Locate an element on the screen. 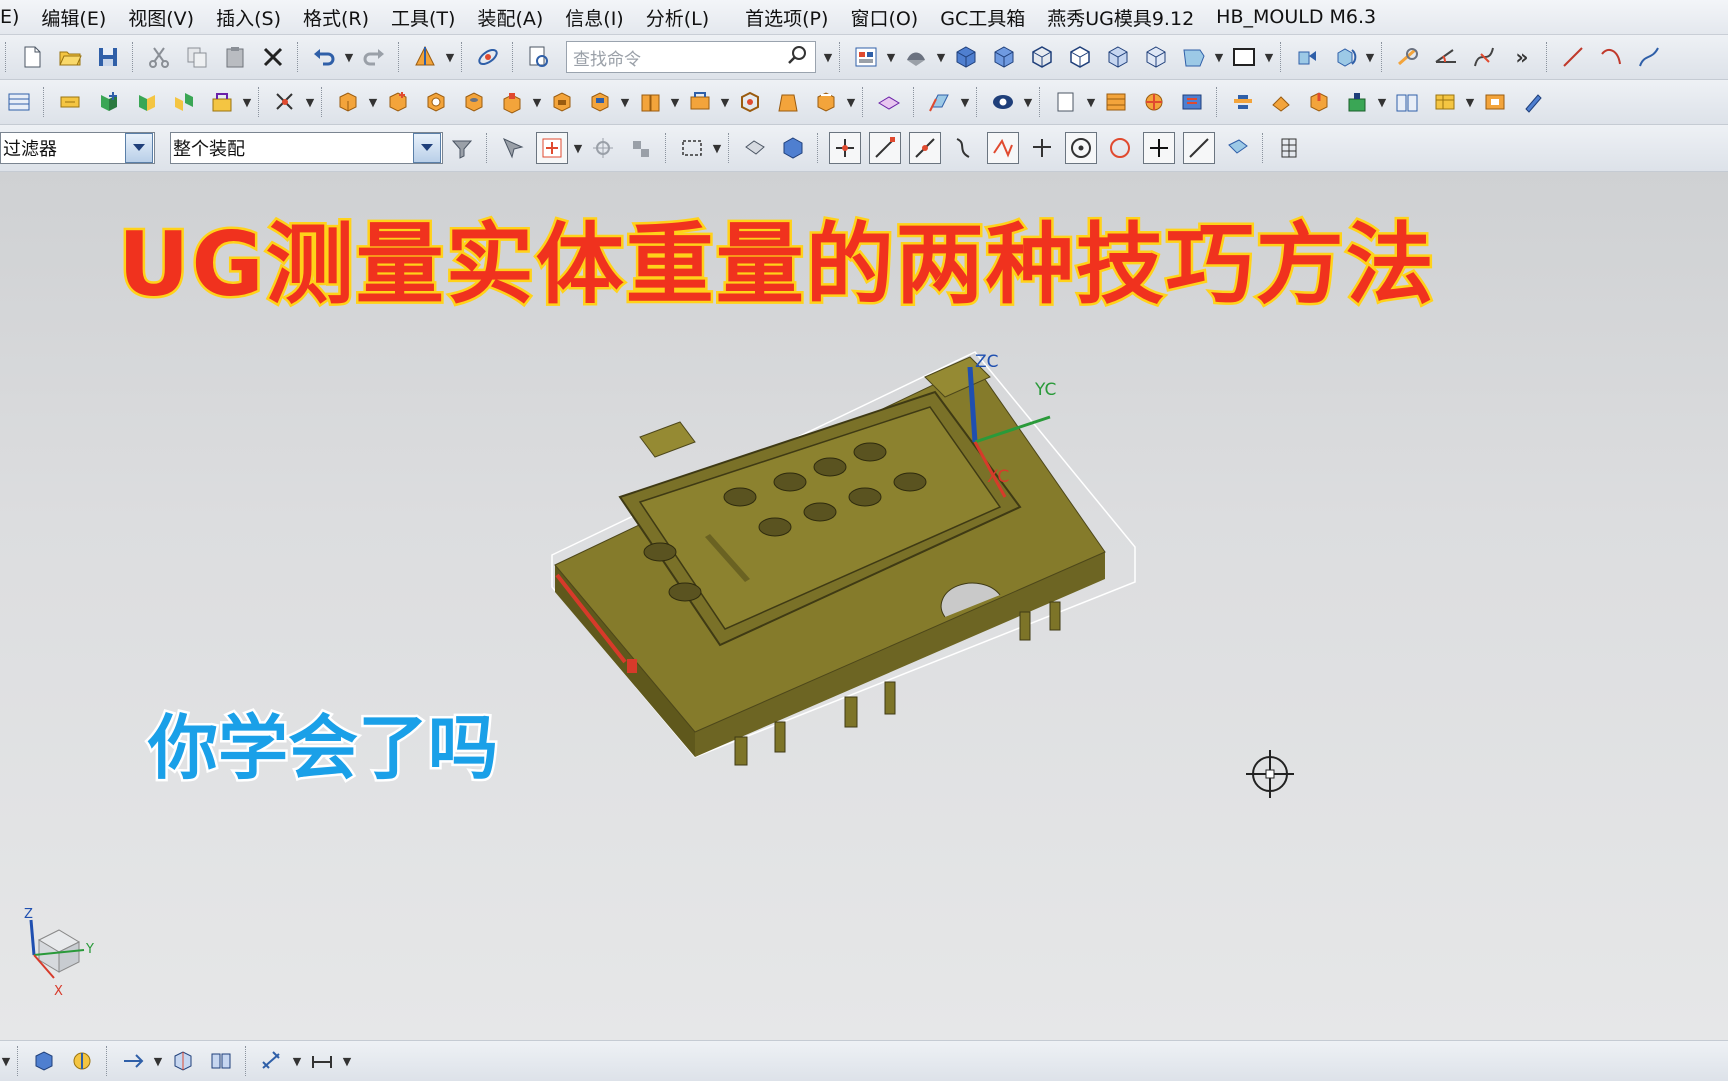  show-hide-icon is located at coordinates (1003, 102).